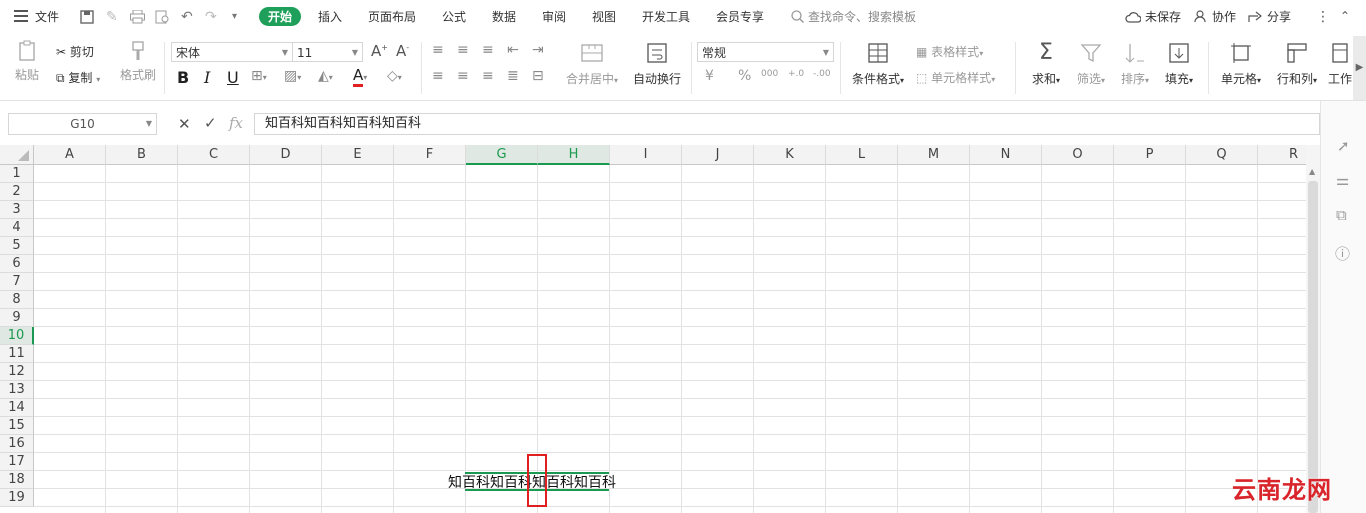  What do you see at coordinates (402, 51) in the screenshot?
I see `decrease-font-icon: A-` at bounding box center [402, 51].